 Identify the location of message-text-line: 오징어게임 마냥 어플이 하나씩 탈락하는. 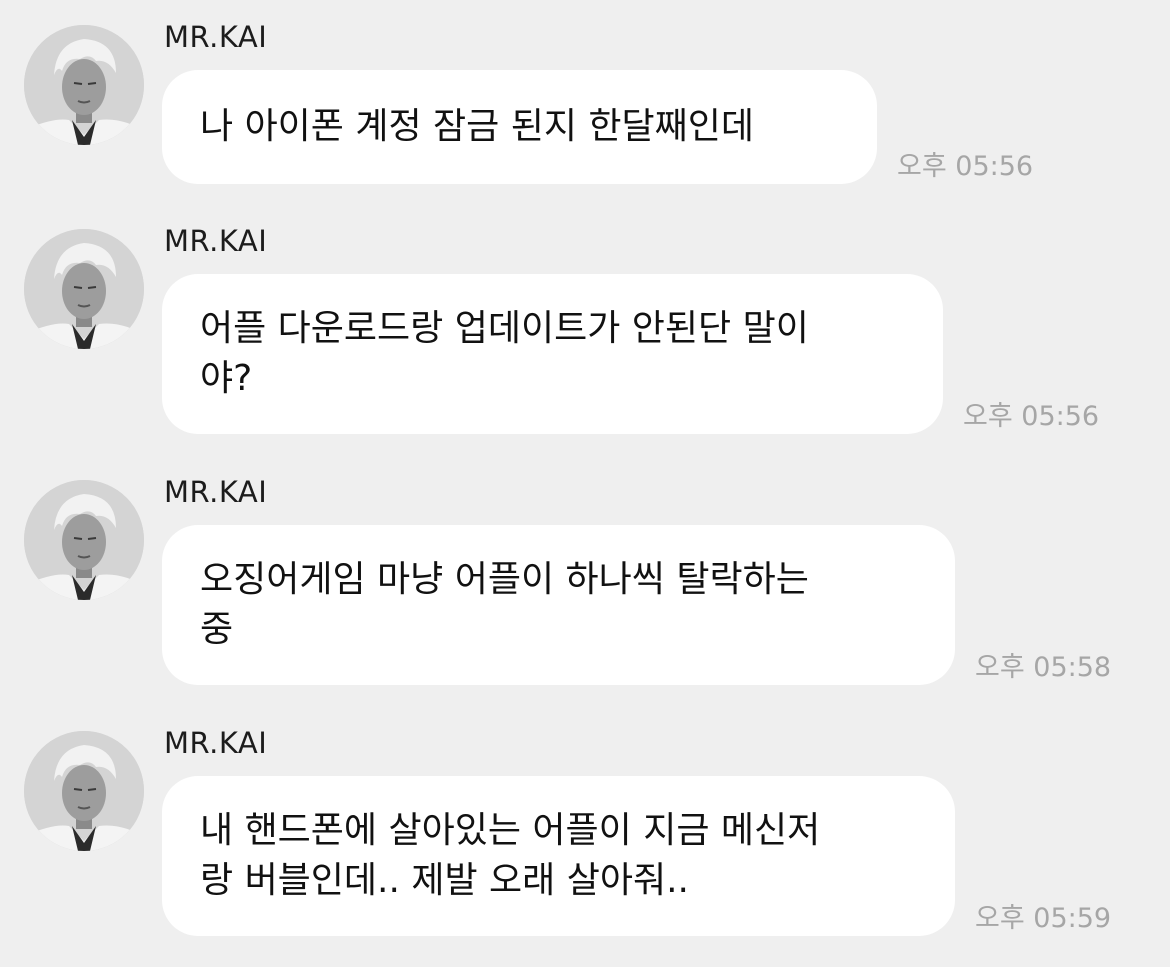
(504, 579).